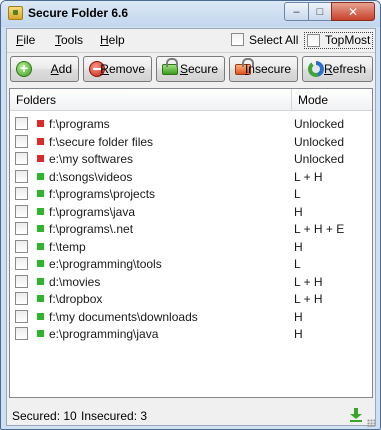  I want to click on secure-button: Secure, so click(190, 69).